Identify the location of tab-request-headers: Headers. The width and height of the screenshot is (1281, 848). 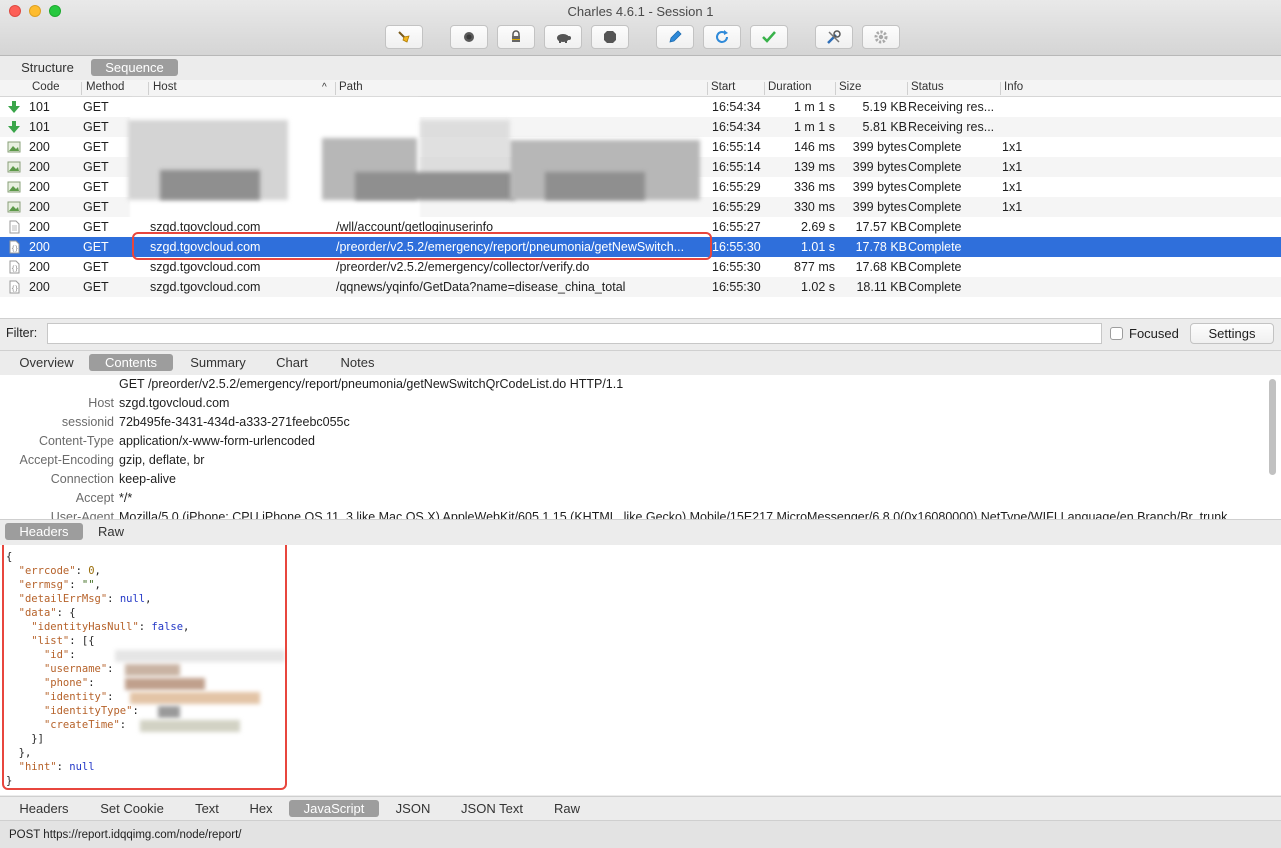
(44, 531).